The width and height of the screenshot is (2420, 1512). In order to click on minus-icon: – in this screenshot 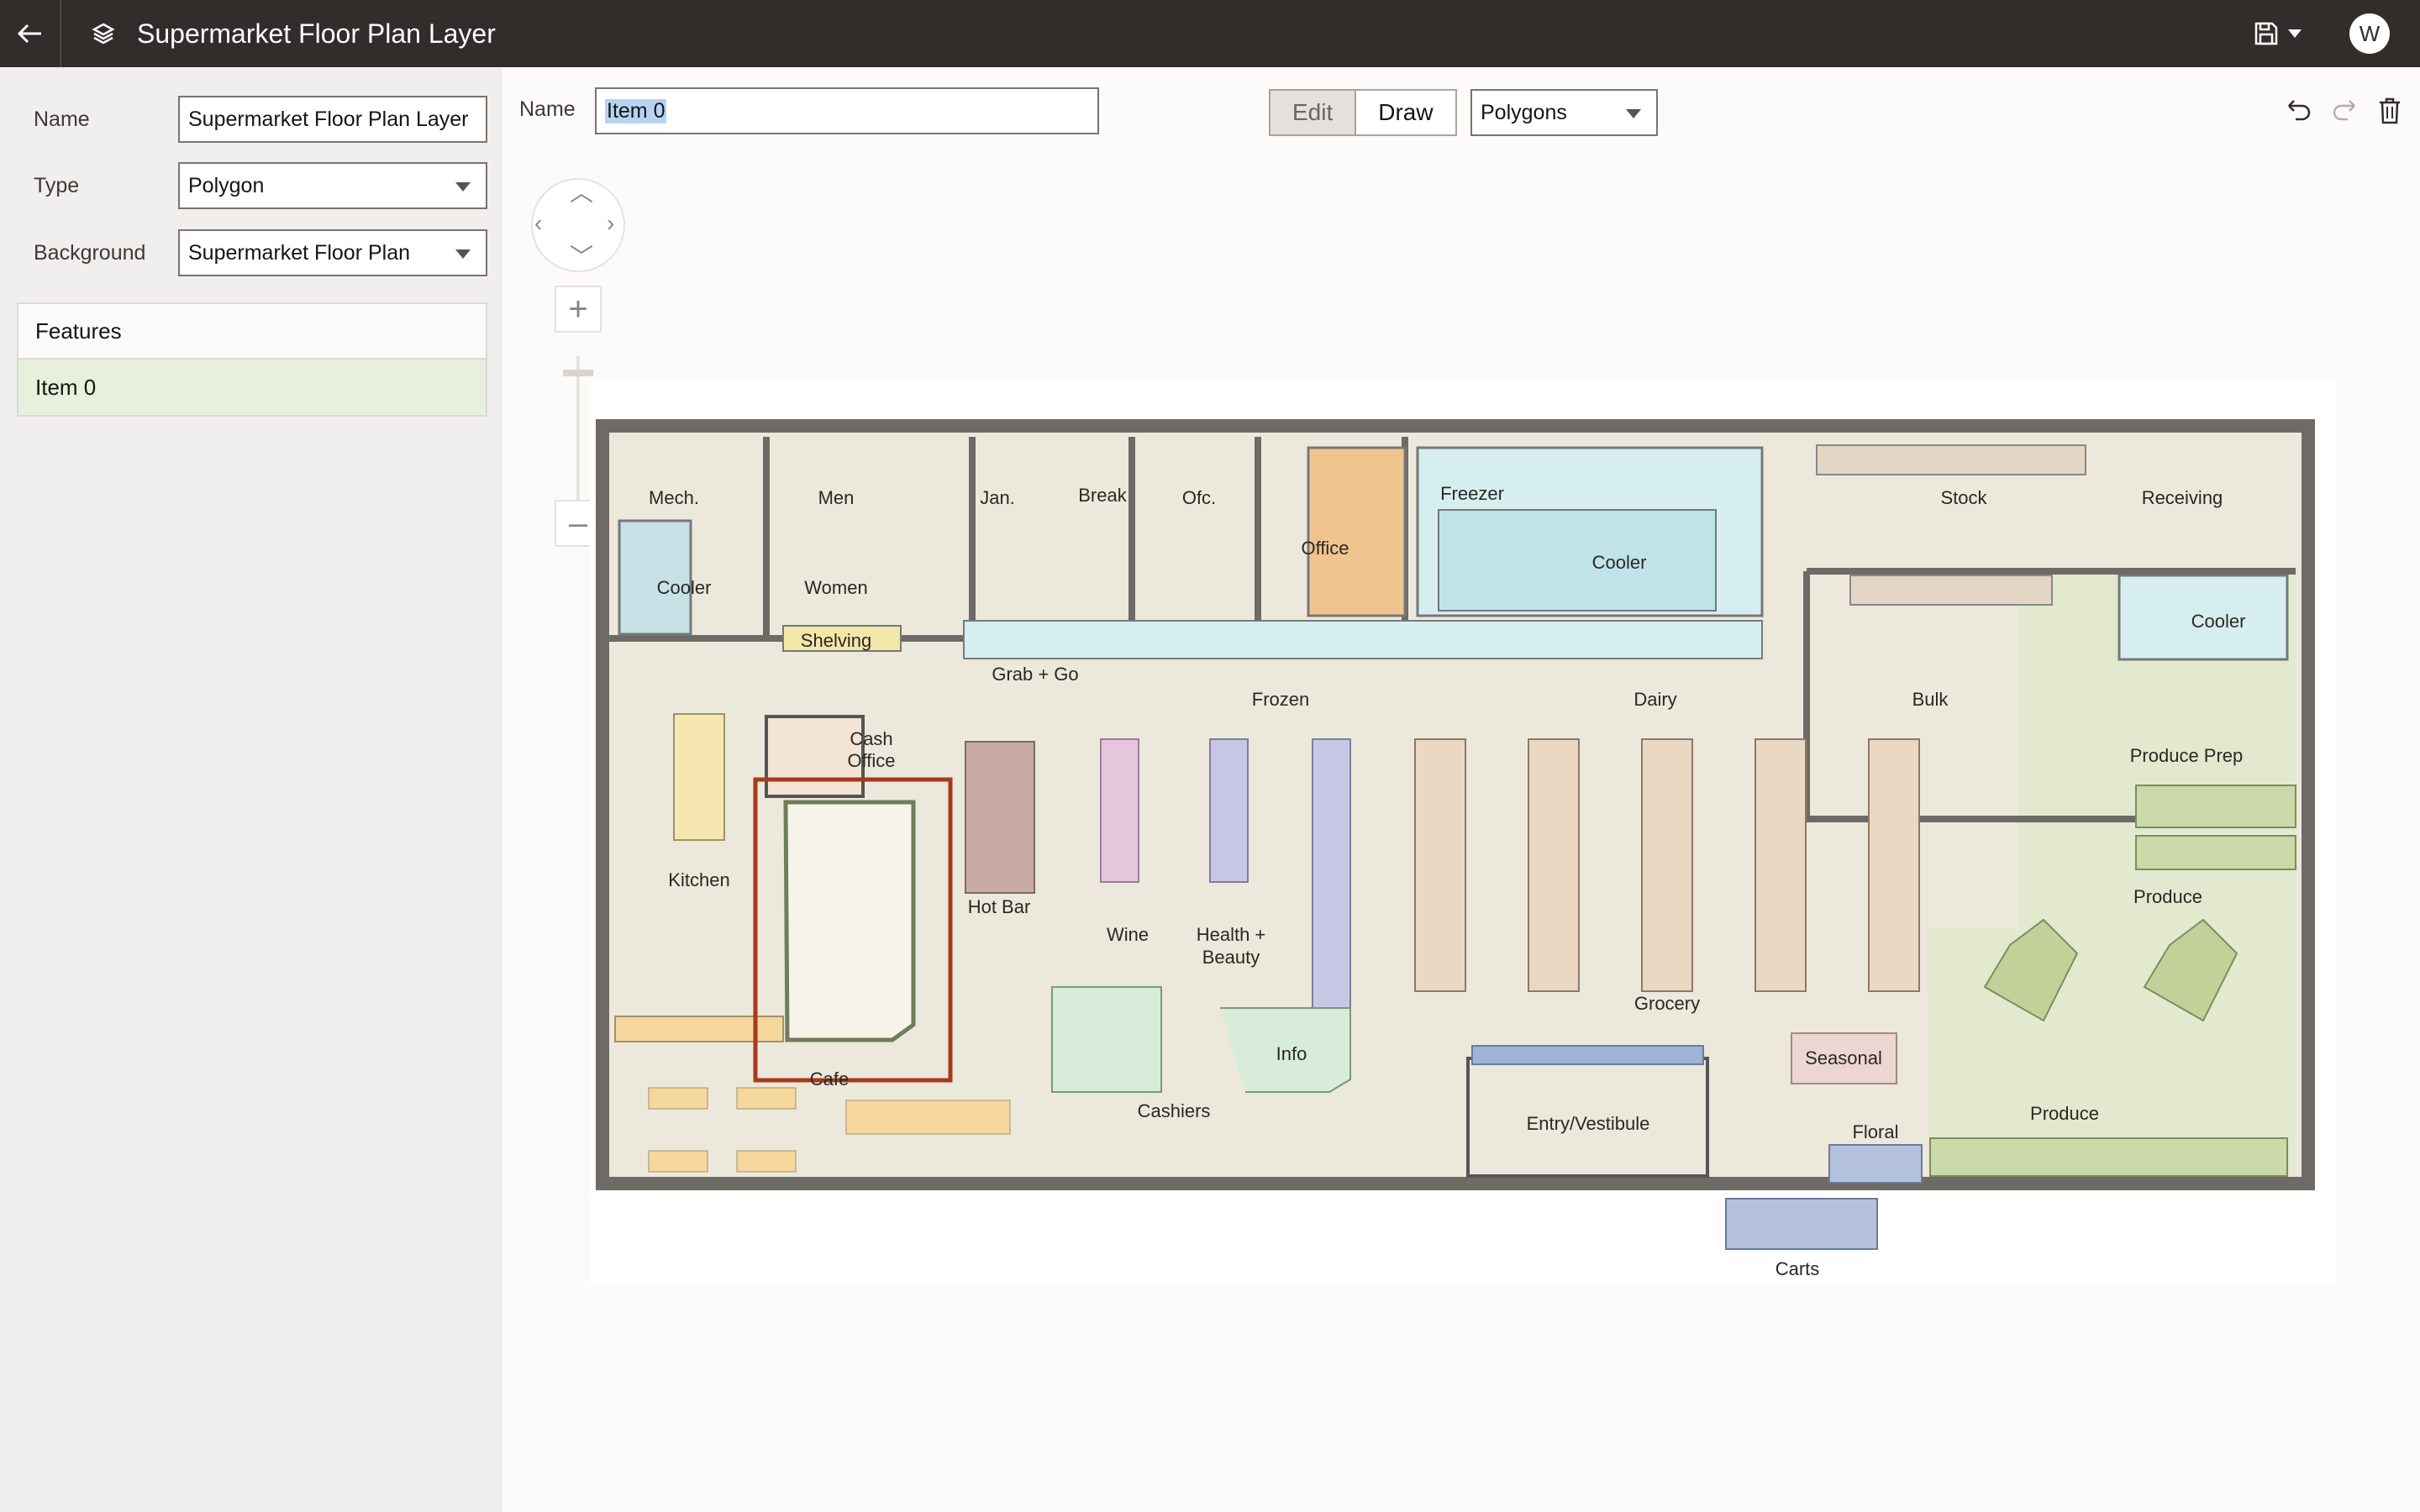, I will do `click(578, 523)`.